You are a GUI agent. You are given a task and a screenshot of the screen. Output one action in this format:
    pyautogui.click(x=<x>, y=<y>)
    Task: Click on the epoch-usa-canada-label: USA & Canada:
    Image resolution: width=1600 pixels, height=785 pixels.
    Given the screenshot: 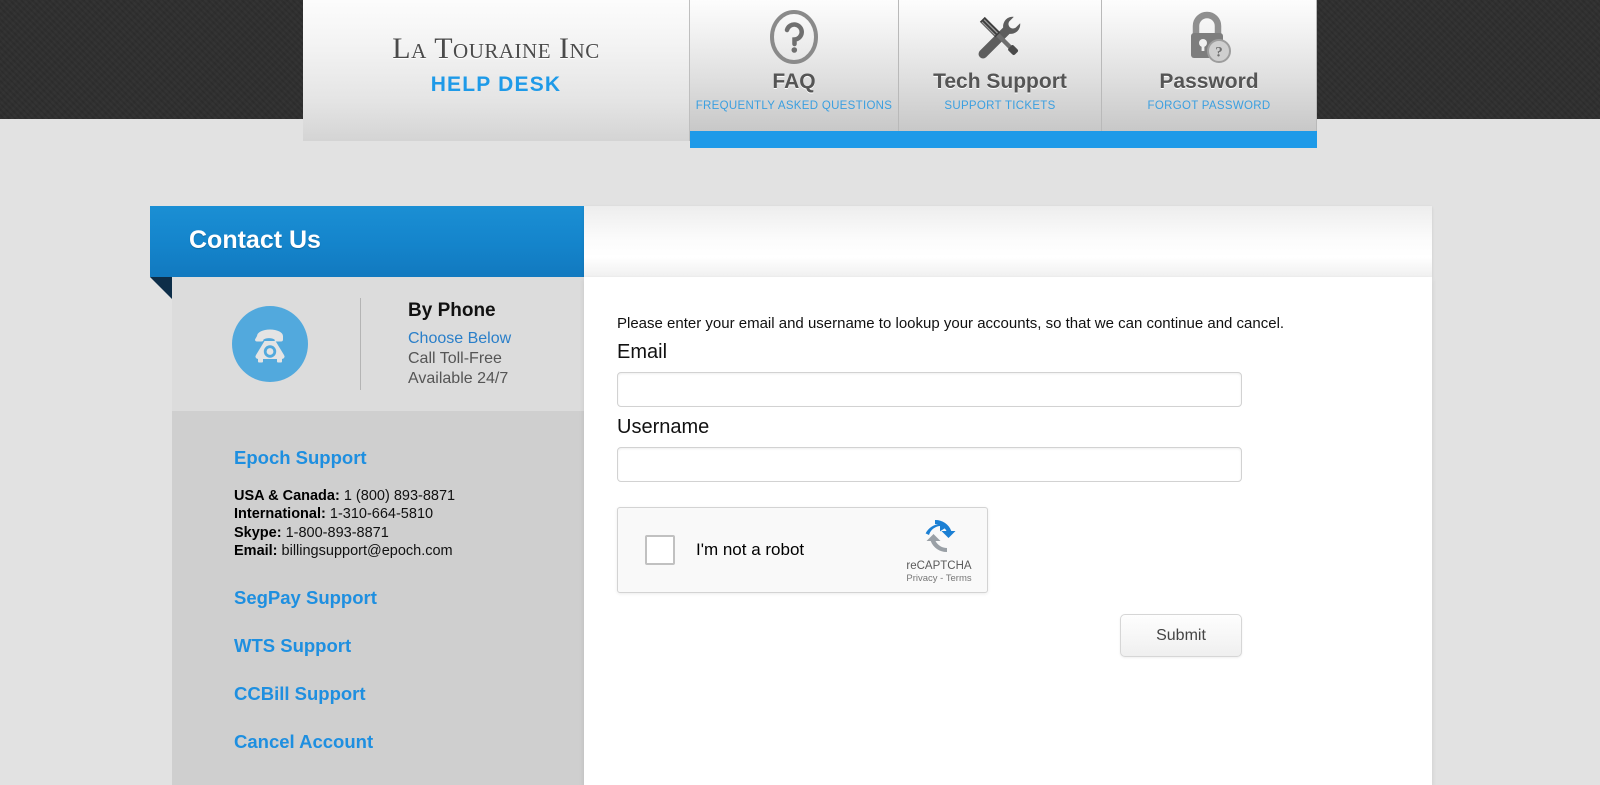 What is the action you would take?
    pyautogui.click(x=287, y=496)
    